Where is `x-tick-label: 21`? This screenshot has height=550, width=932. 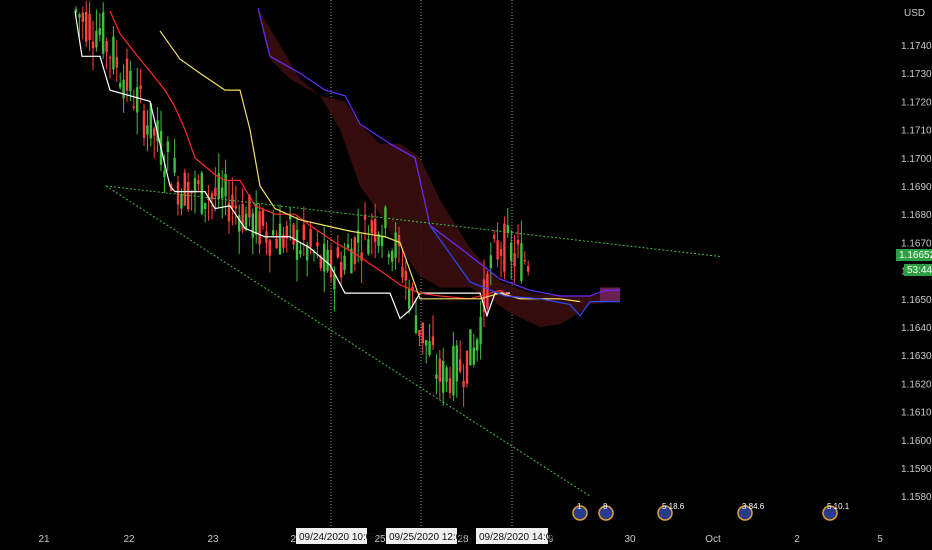 x-tick-label: 21 is located at coordinates (44, 539).